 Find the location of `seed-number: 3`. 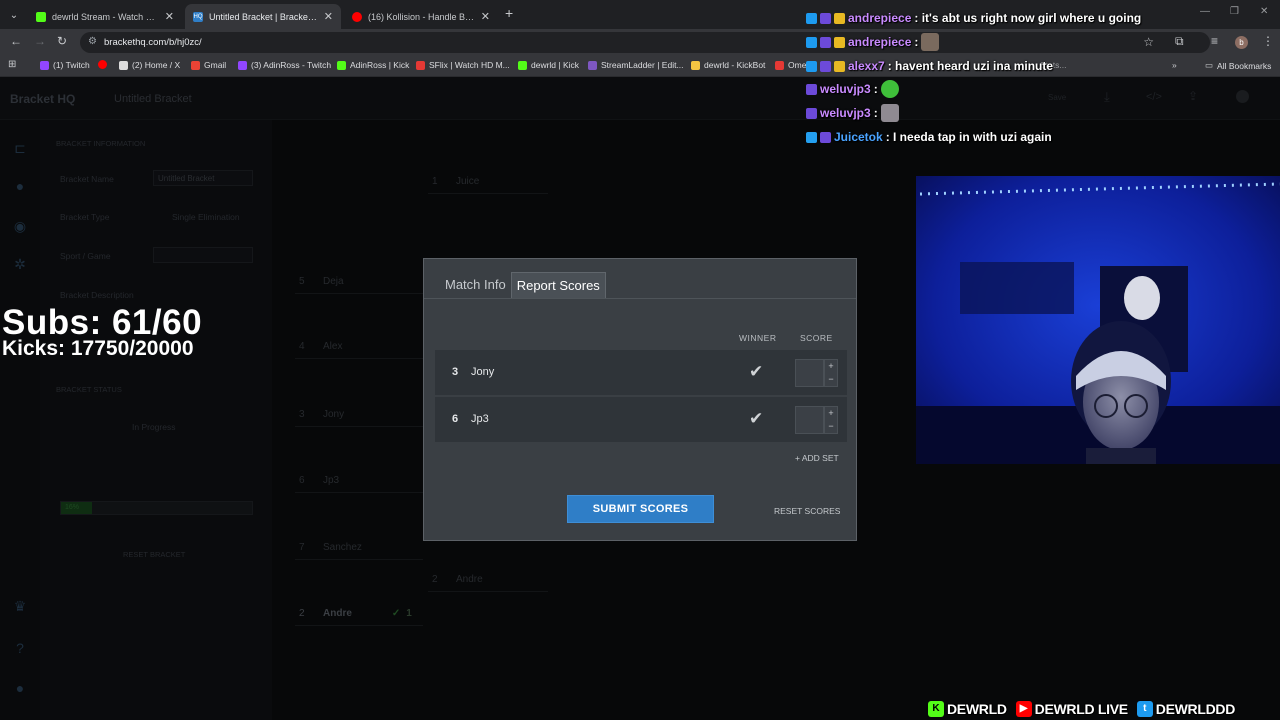

seed-number: 3 is located at coordinates (455, 372).